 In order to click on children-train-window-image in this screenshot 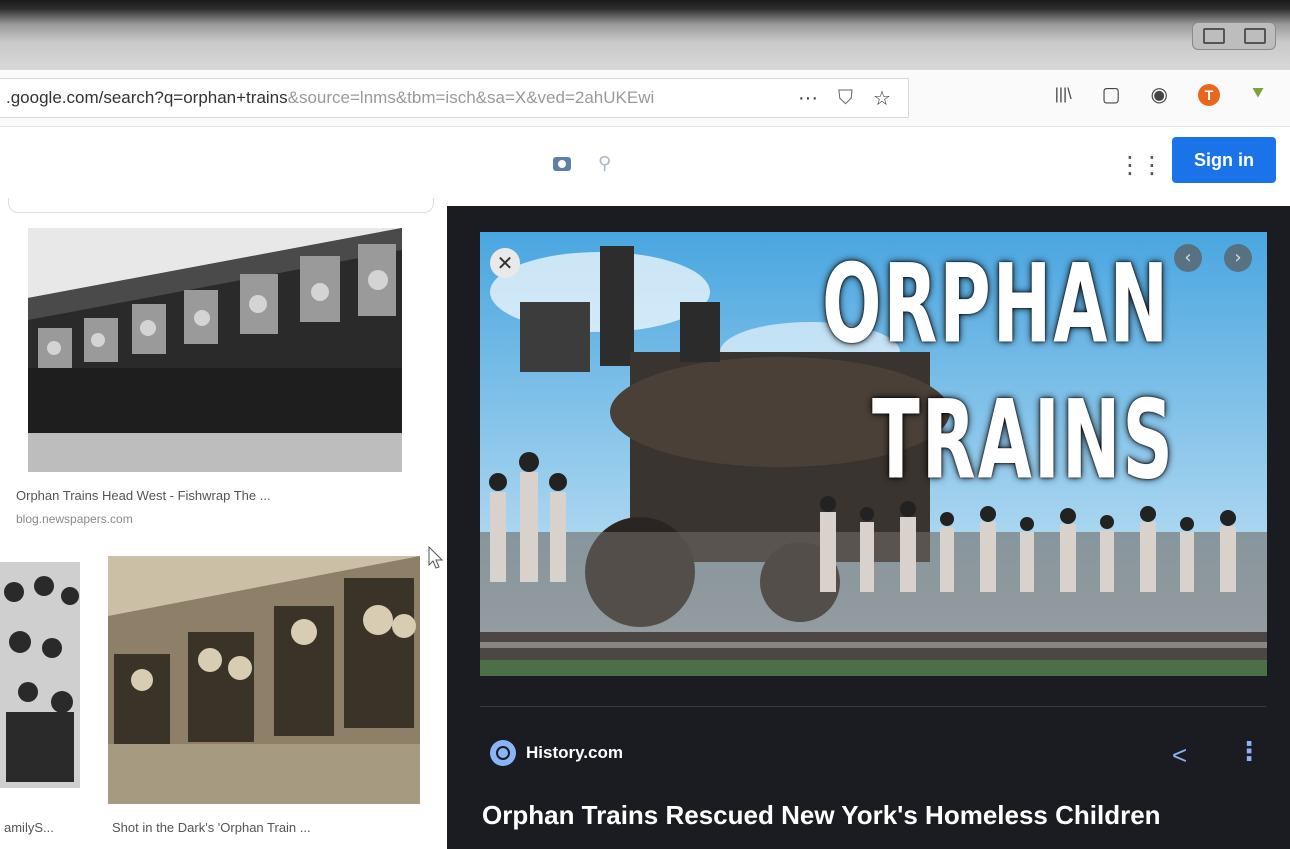, I will do `click(264, 680)`.